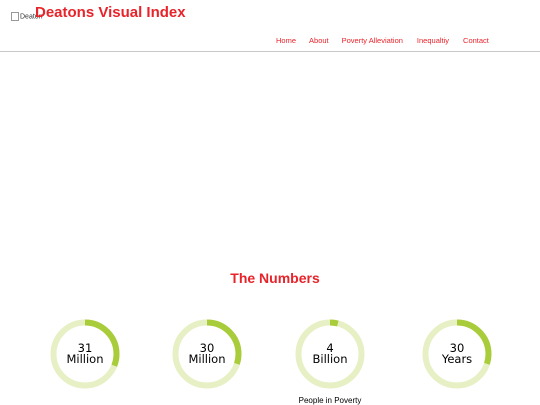 The width and height of the screenshot is (540, 405). I want to click on stat-caption: People in Poverty, so click(330, 400).